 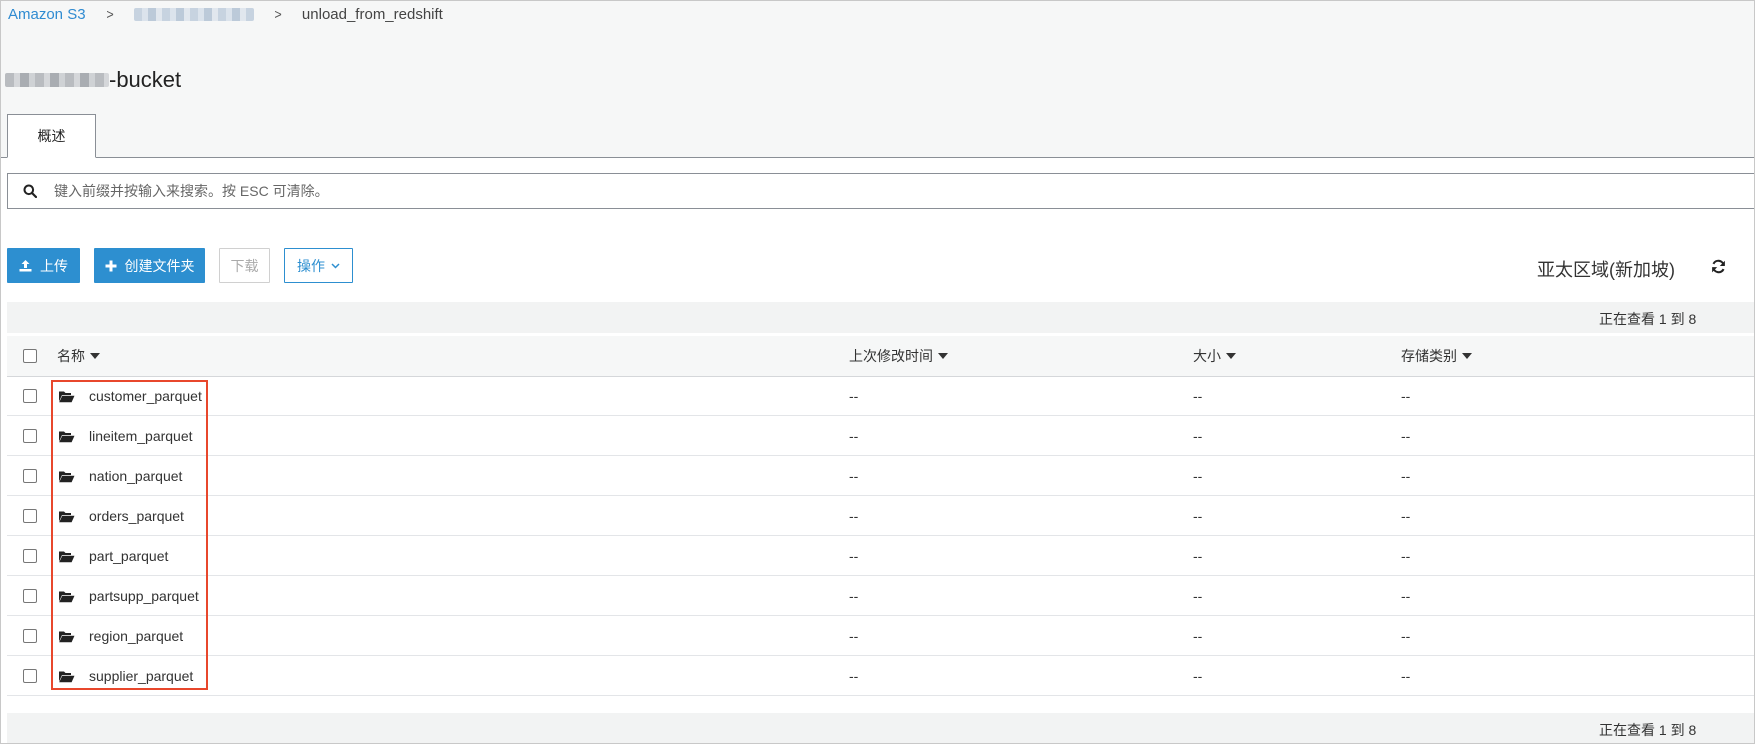 I want to click on column-header-last-modified-label: 上次修改时间, so click(x=891, y=356).